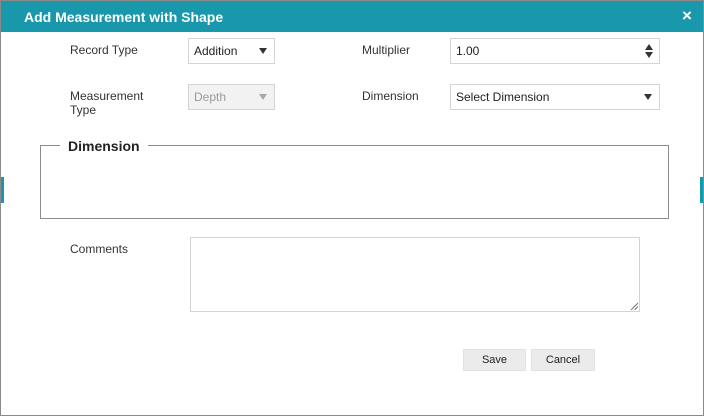 Image resolution: width=704 pixels, height=416 pixels. Describe the element at coordinates (216, 51) in the screenshot. I see `record-type-value: Addition` at that location.